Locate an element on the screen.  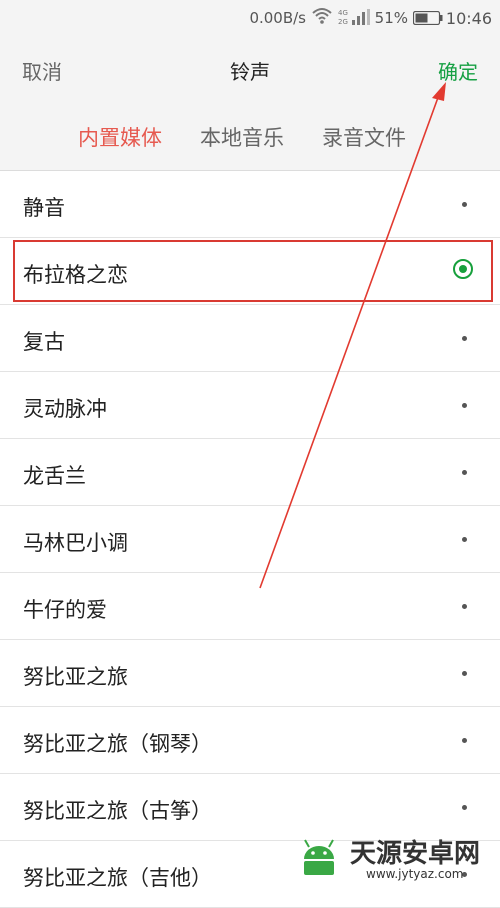
wifi-icon is located at coordinates (322, 16).